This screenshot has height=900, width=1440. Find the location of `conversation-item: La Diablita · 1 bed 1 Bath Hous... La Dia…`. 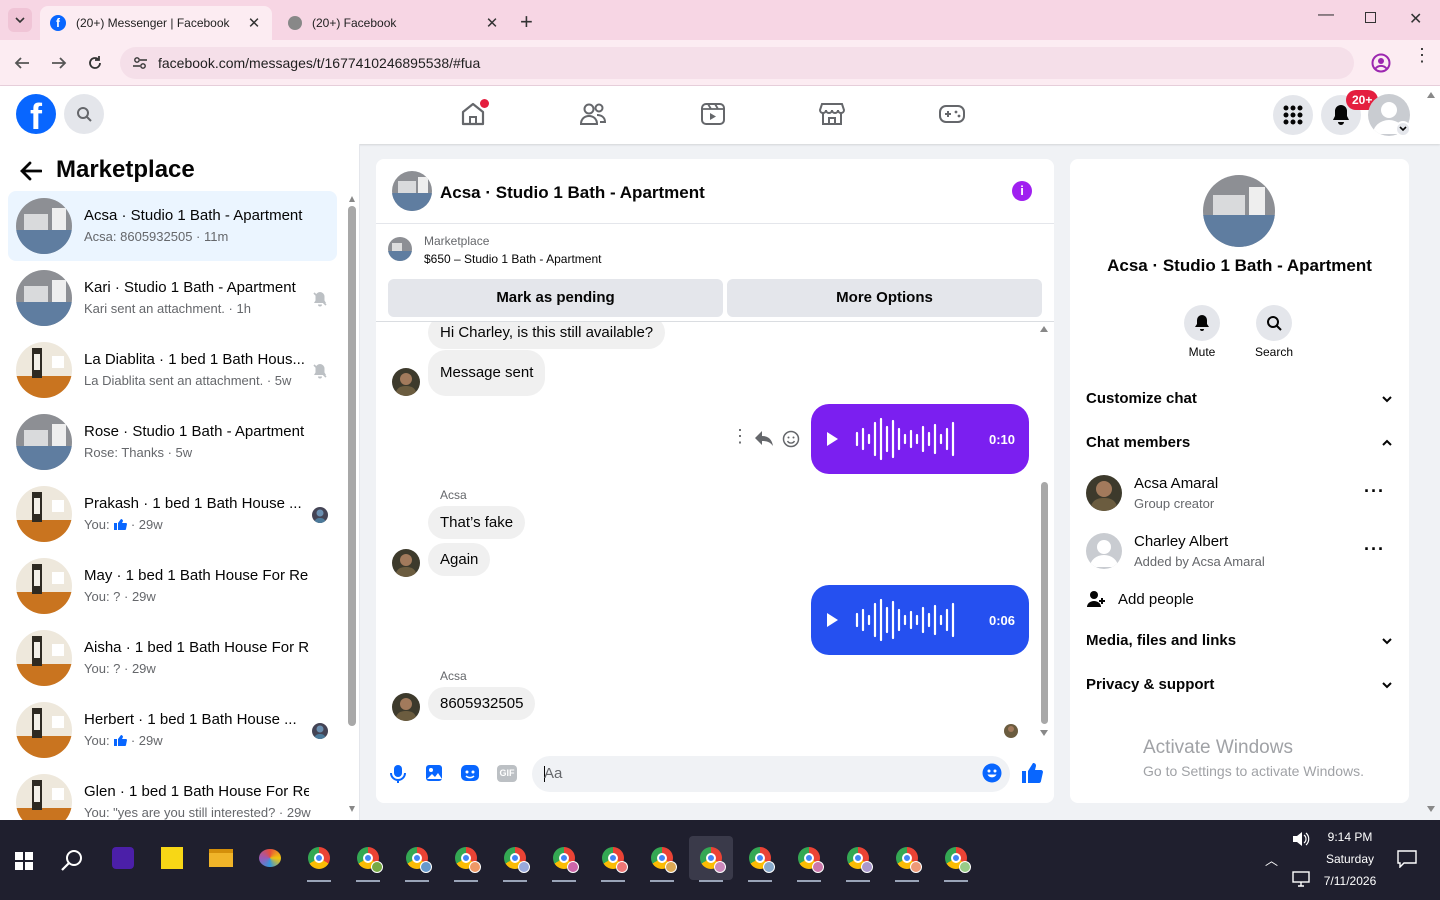

conversation-item: La Diablita · 1 bed 1 Bath Hous... La Dia… is located at coordinates (172, 370).